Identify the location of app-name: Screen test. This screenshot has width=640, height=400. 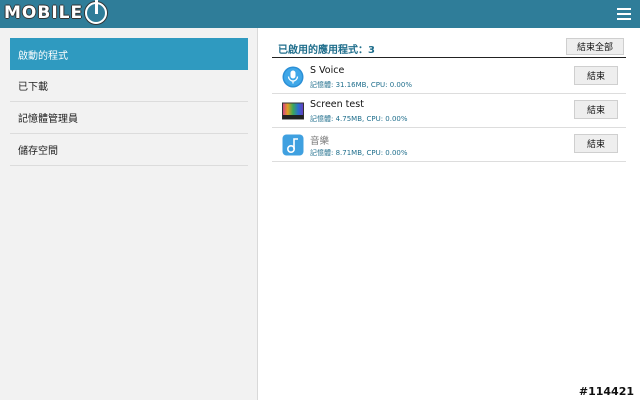
(337, 104).